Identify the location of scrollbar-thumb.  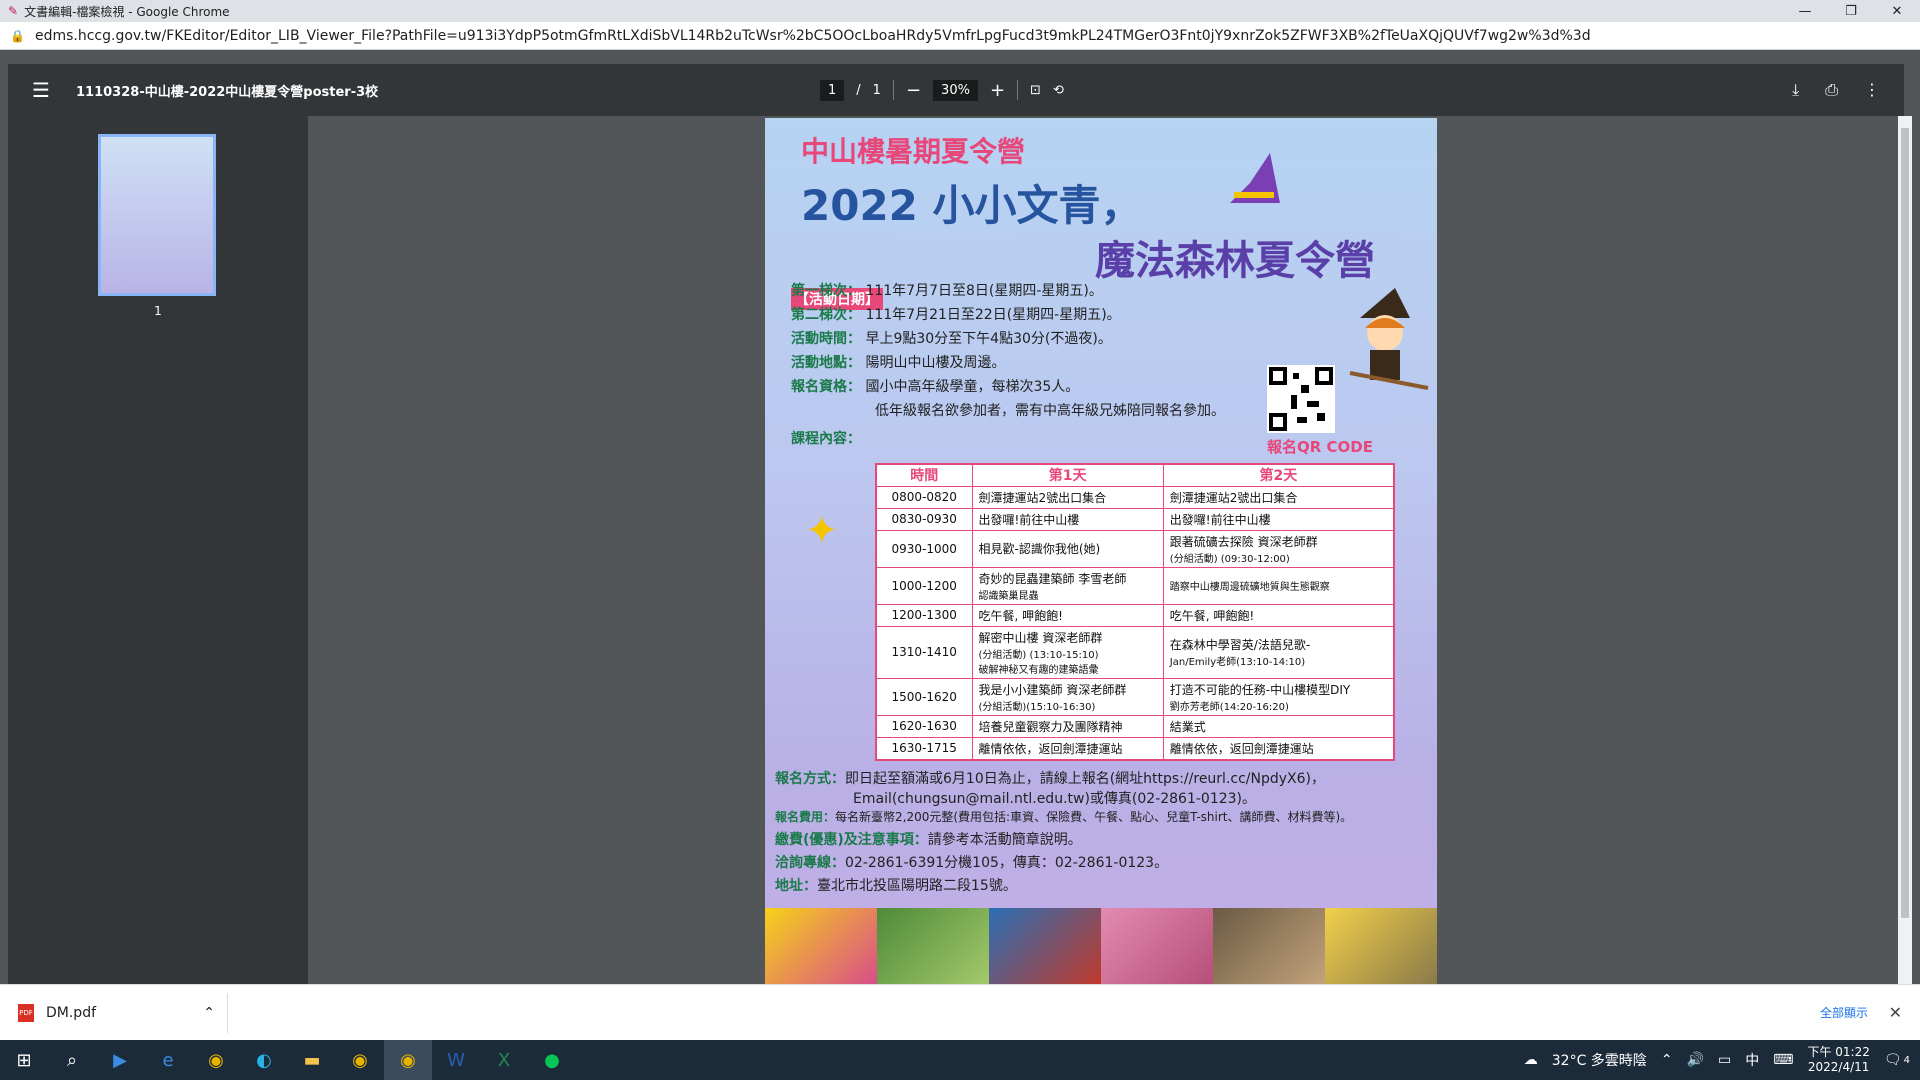
(1905, 523).